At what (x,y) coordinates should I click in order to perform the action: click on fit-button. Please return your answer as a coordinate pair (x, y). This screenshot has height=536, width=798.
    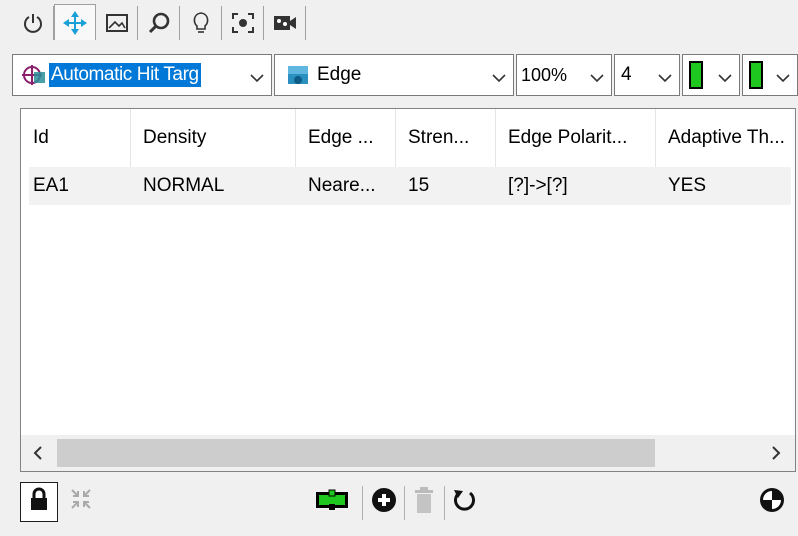
    Looking at the image, I should click on (81, 502).